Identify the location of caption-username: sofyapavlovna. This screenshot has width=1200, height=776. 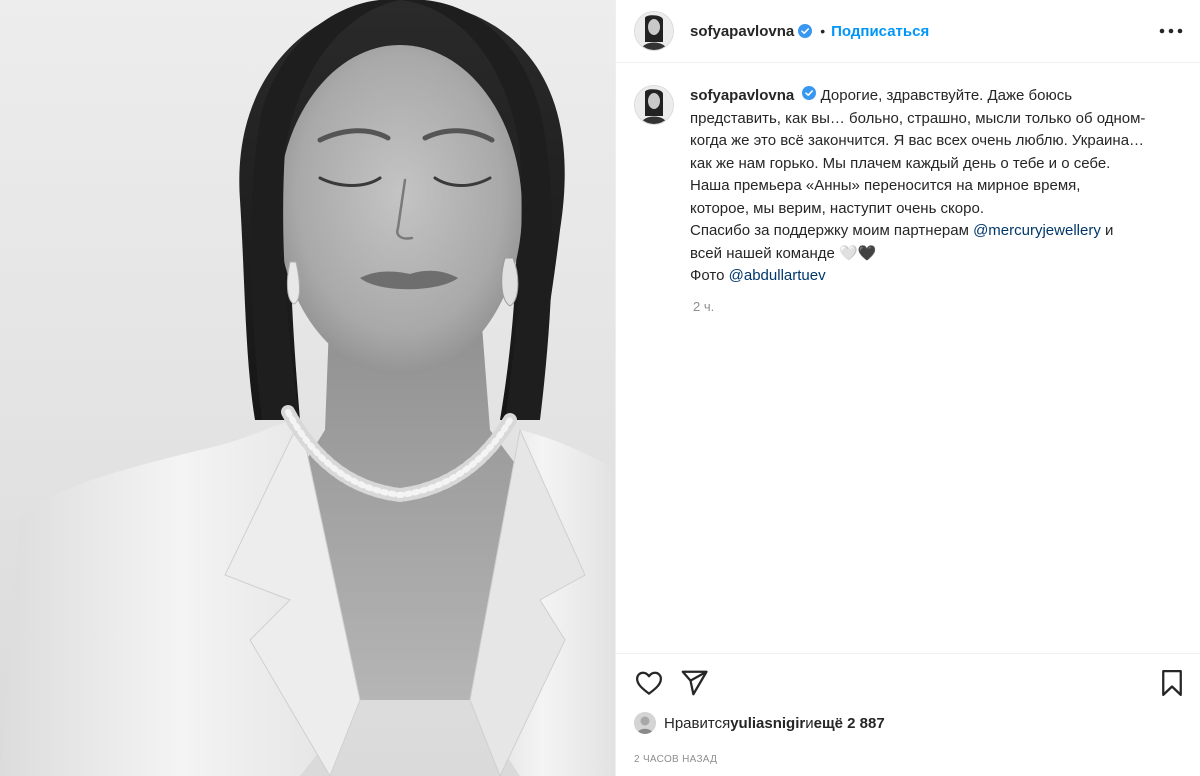
(742, 95).